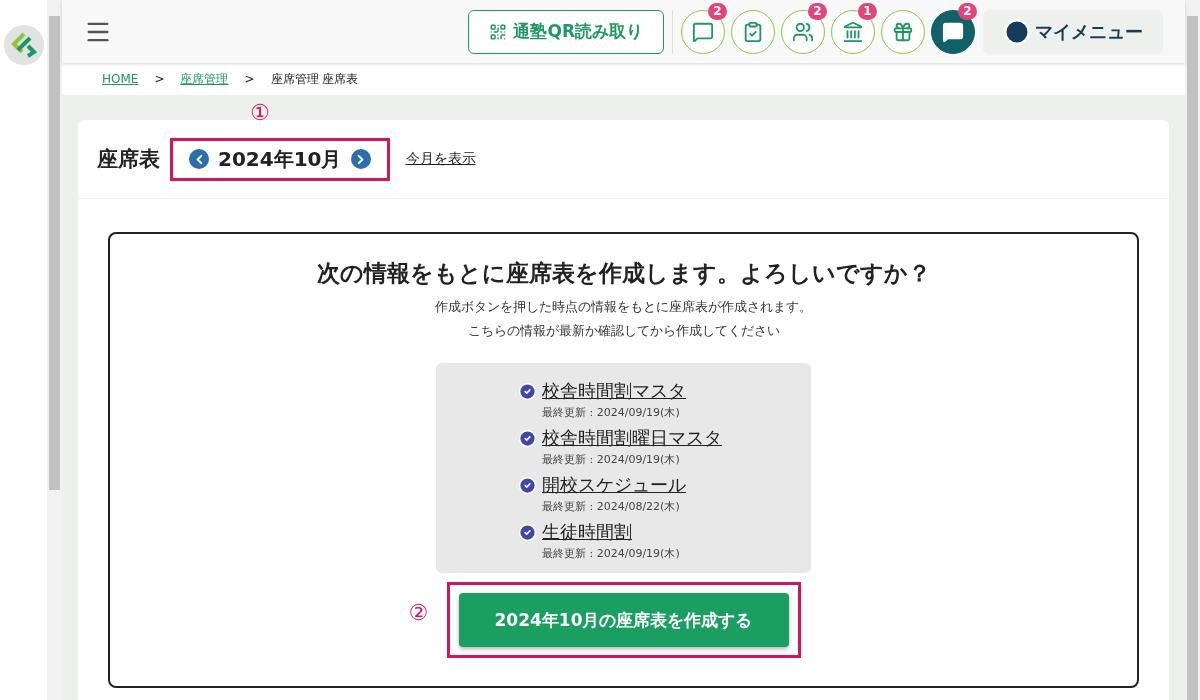 This screenshot has width=1200, height=700. What do you see at coordinates (614, 391) in the screenshot?
I see `source-link: 校舎時間割マスタ` at bounding box center [614, 391].